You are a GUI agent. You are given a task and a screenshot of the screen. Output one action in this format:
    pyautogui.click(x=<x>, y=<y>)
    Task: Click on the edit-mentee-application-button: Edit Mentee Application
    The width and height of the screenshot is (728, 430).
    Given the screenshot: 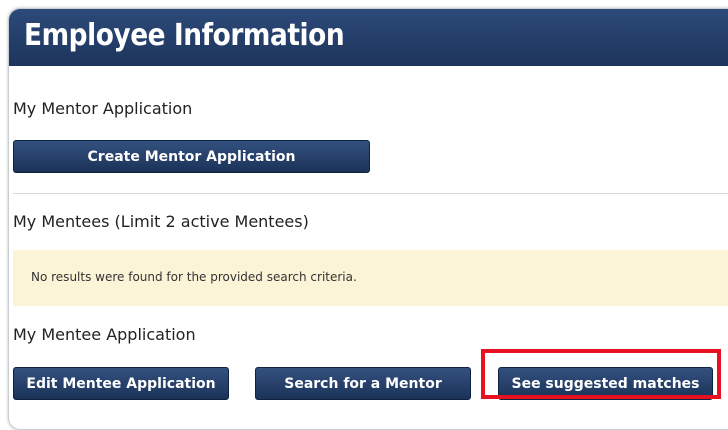 What is the action you would take?
    pyautogui.click(x=121, y=383)
    